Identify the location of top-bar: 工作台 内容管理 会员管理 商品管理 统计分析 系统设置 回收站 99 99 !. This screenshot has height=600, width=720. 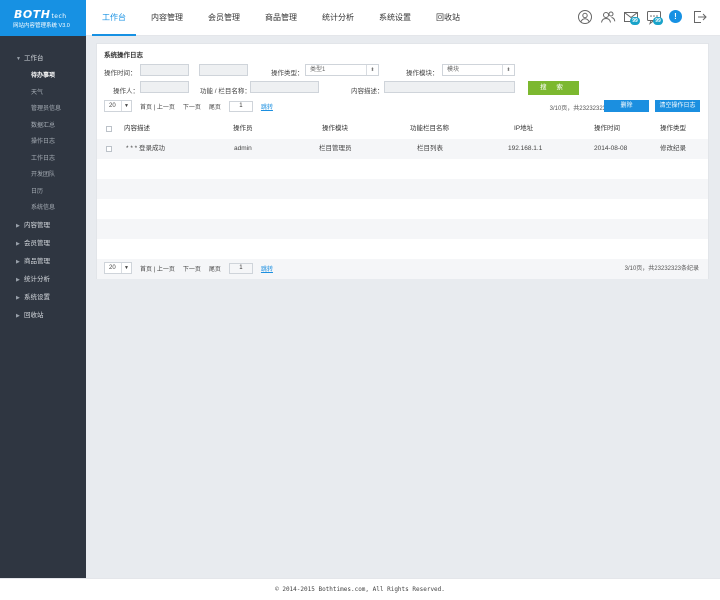
(403, 18).